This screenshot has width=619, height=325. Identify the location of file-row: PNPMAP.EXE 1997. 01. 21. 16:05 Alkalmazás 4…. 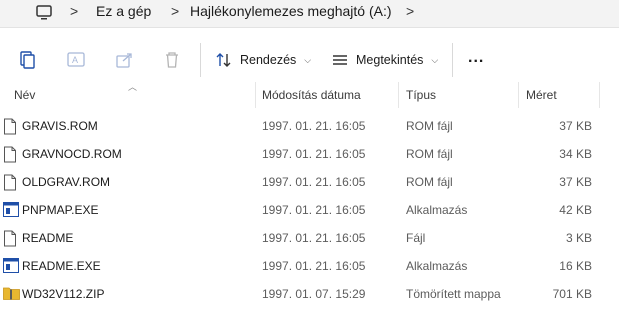
(309, 210).